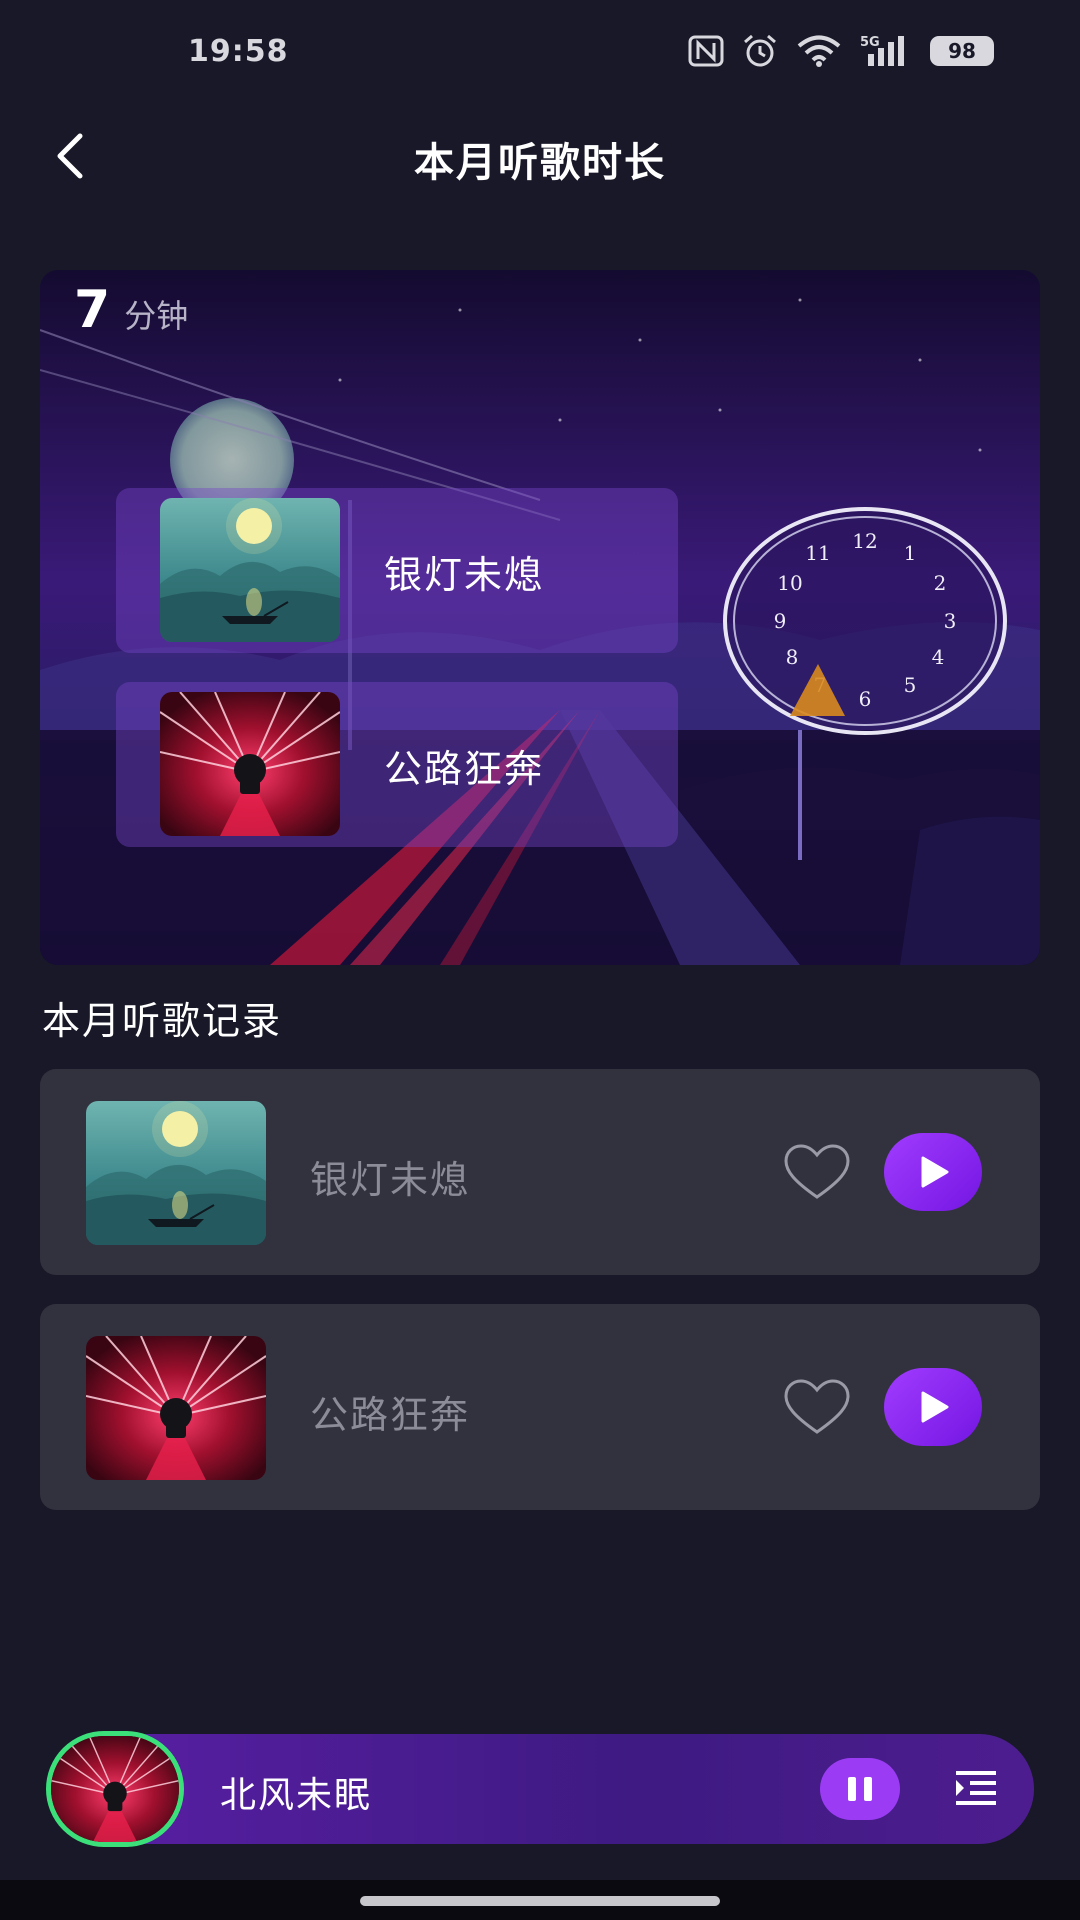 The height and width of the screenshot is (1920, 1080). What do you see at coordinates (962, 51) in the screenshot?
I see `battery-icon: 98` at bounding box center [962, 51].